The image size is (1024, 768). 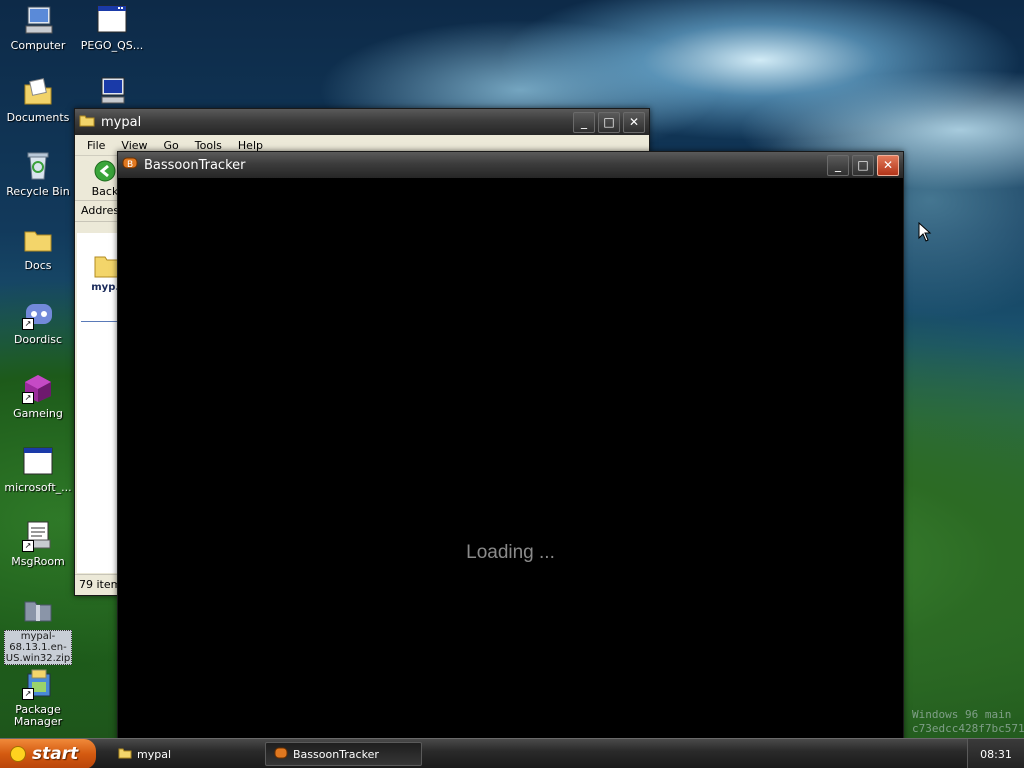 I want to click on bassoon-app-icon, so click(x=281, y=754).